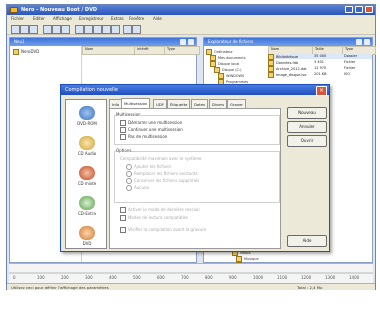 Image resolution: width=380 pixels, height=310 pixels. Describe the element at coordinates (291, 75) in the screenshot. I see `file-name: Image_disque.iso` at that location.